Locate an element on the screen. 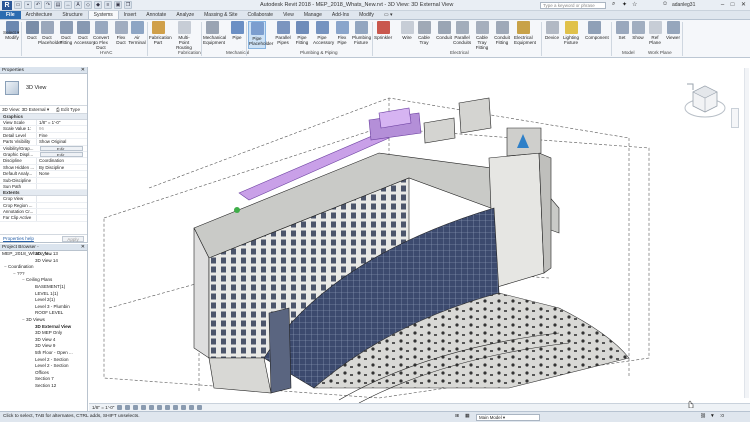 This screenshot has height=422, width=750. ribbon-button-viewer: Viewer is located at coordinates (673, 35).